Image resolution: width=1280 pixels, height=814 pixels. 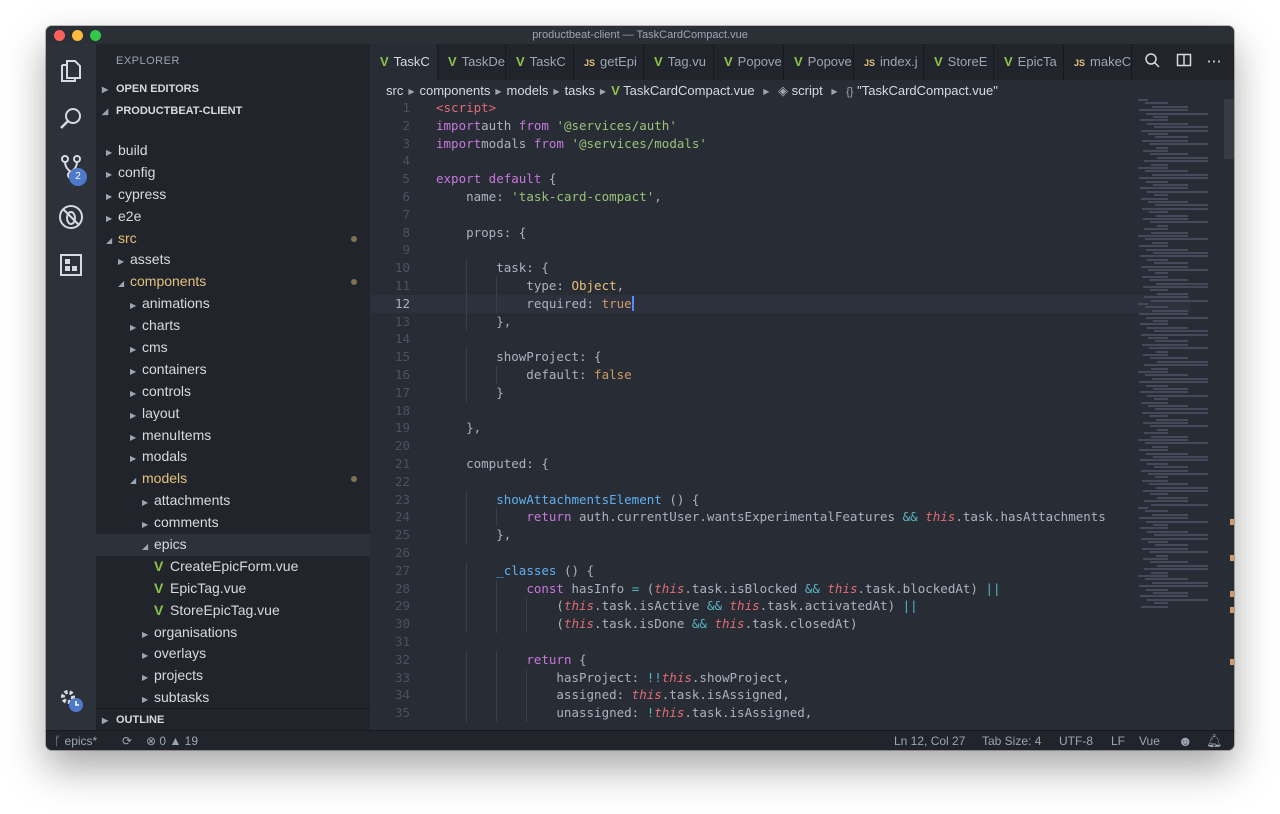 What do you see at coordinates (233, 654) in the screenshot?
I see `tree-folder-item: ▶ overlays` at bounding box center [233, 654].